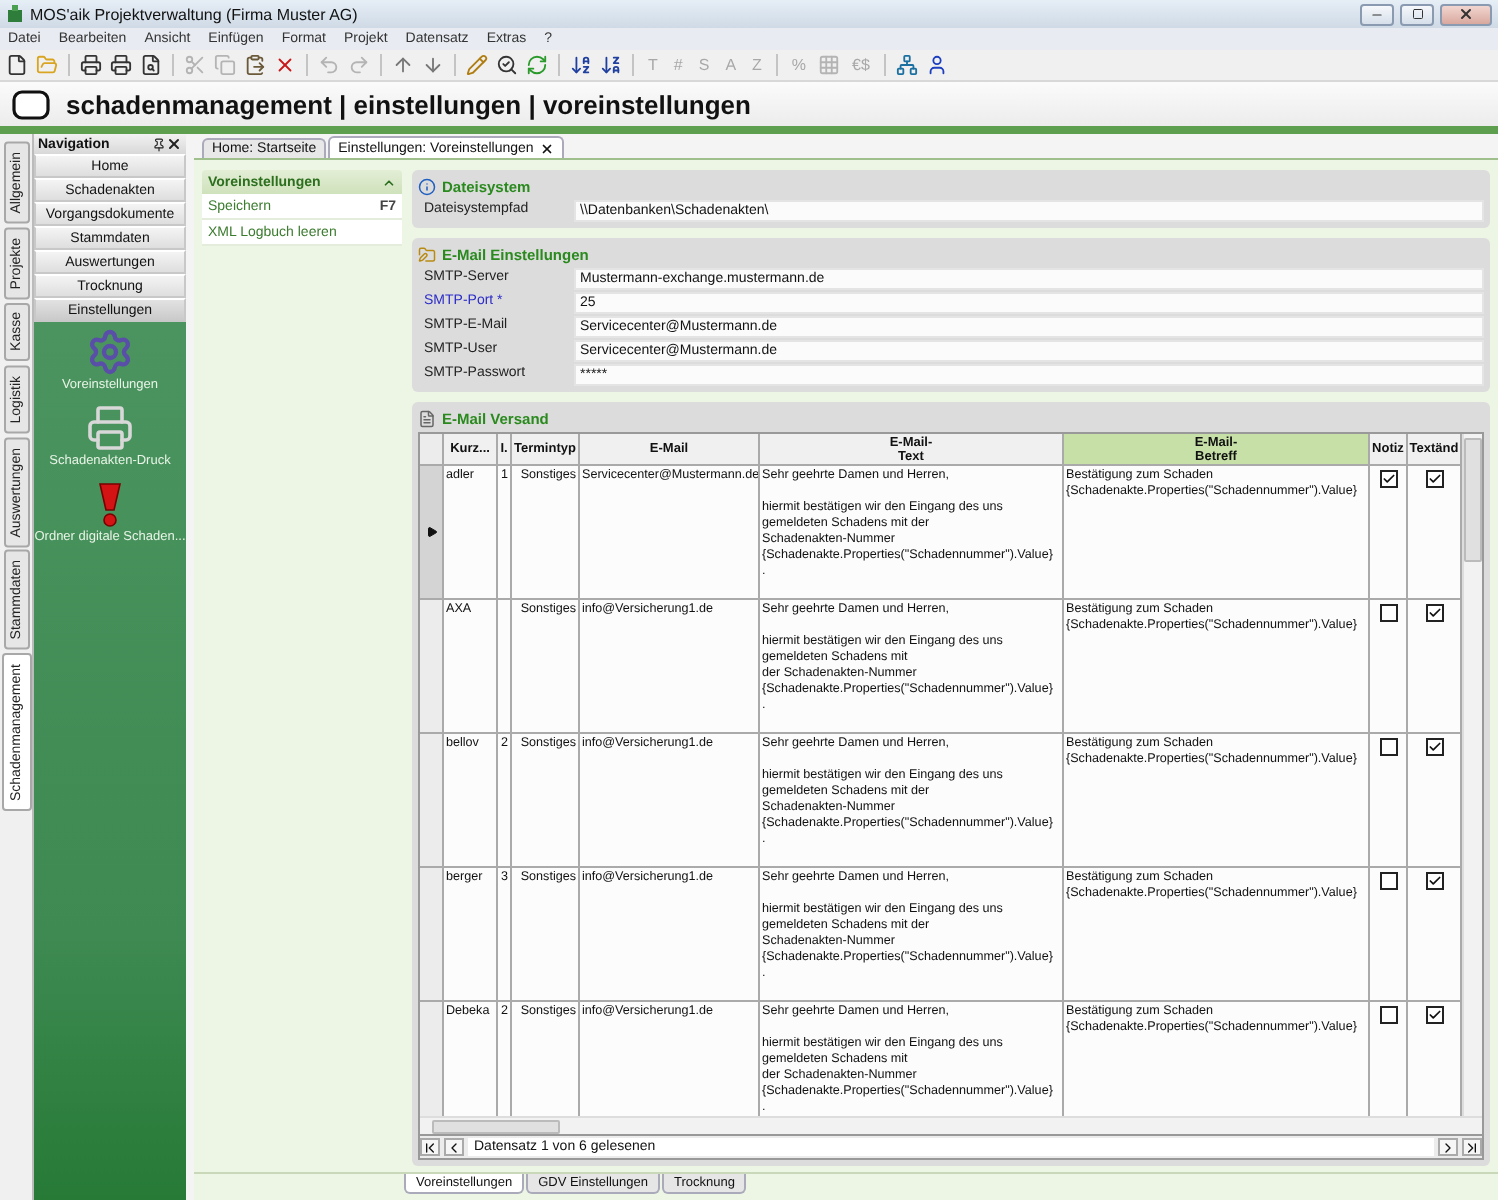 The height and width of the screenshot is (1200, 1498). I want to click on maximize-button, so click(1417, 14).